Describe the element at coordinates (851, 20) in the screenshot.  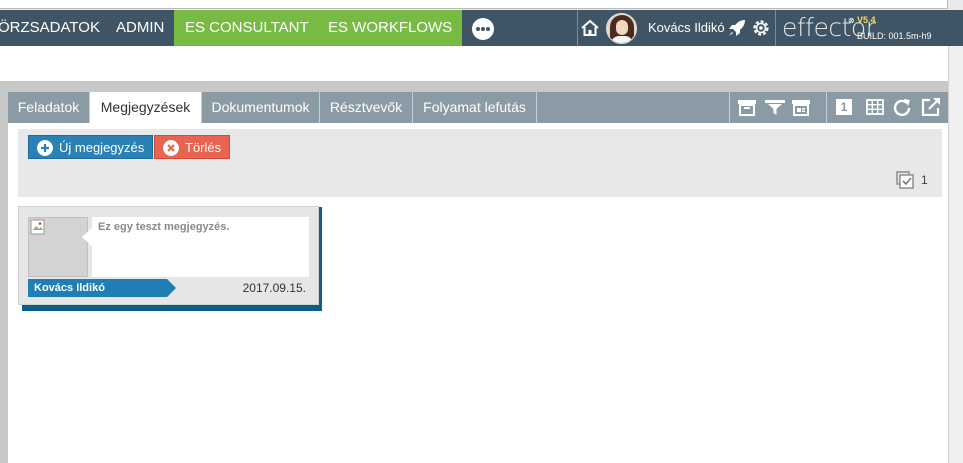
I see `logo-mark: ⊗` at that location.